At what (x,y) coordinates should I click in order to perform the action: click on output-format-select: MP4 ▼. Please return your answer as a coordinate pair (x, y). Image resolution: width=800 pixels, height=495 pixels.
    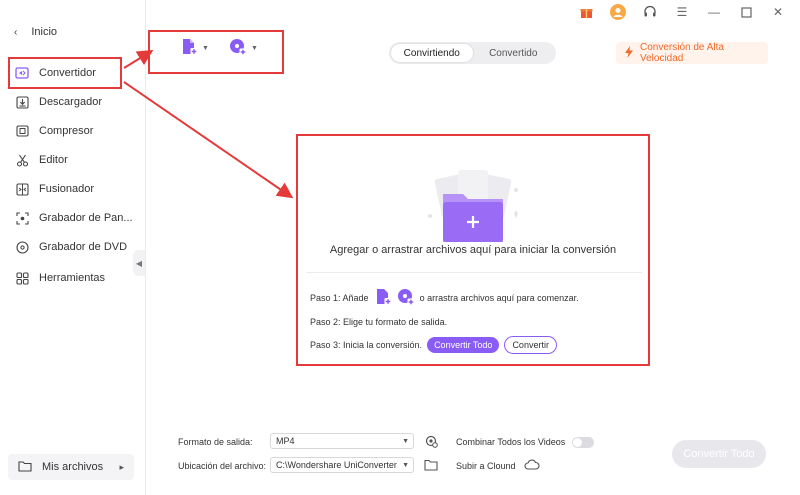
    Looking at the image, I should click on (342, 441).